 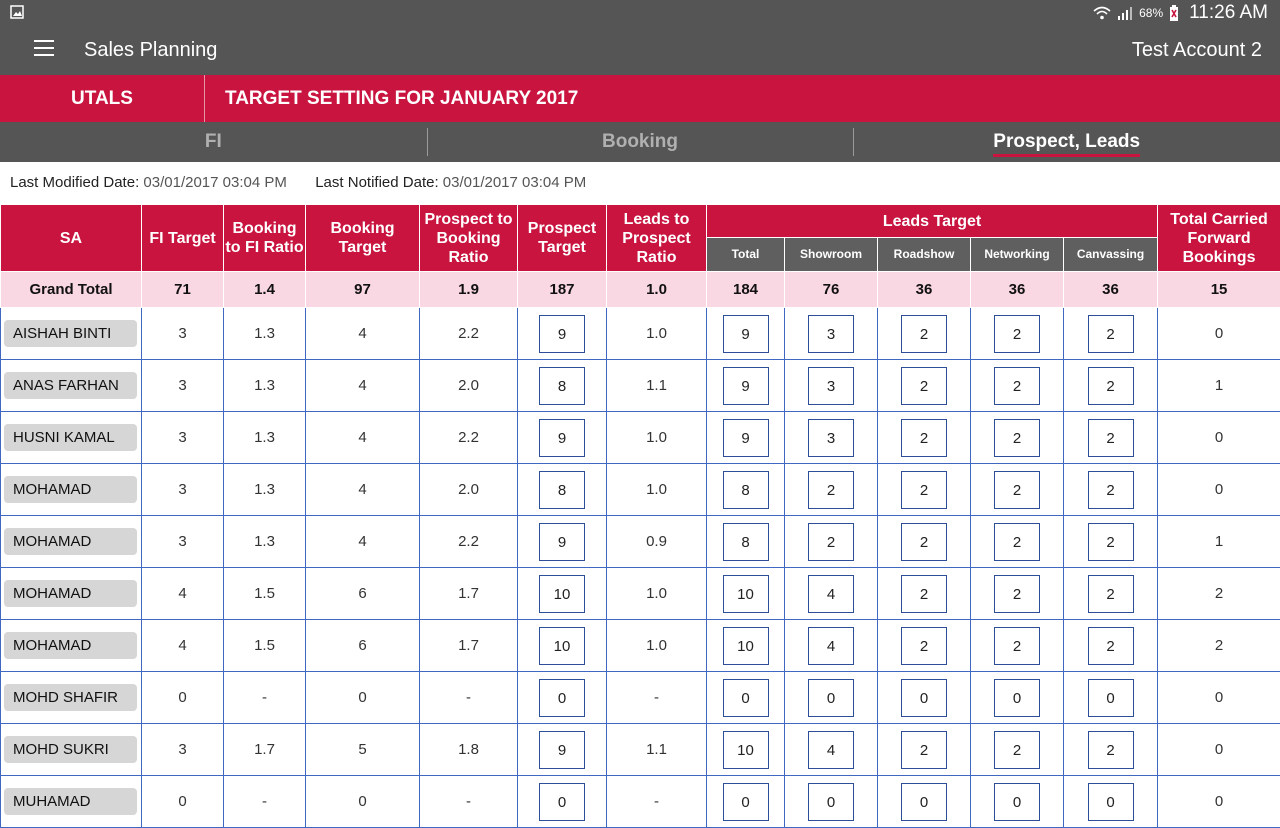 What do you see at coordinates (74, 182) in the screenshot?
I see `last-modified-label: Last Modified Date:` at bounding box center [74, 182].